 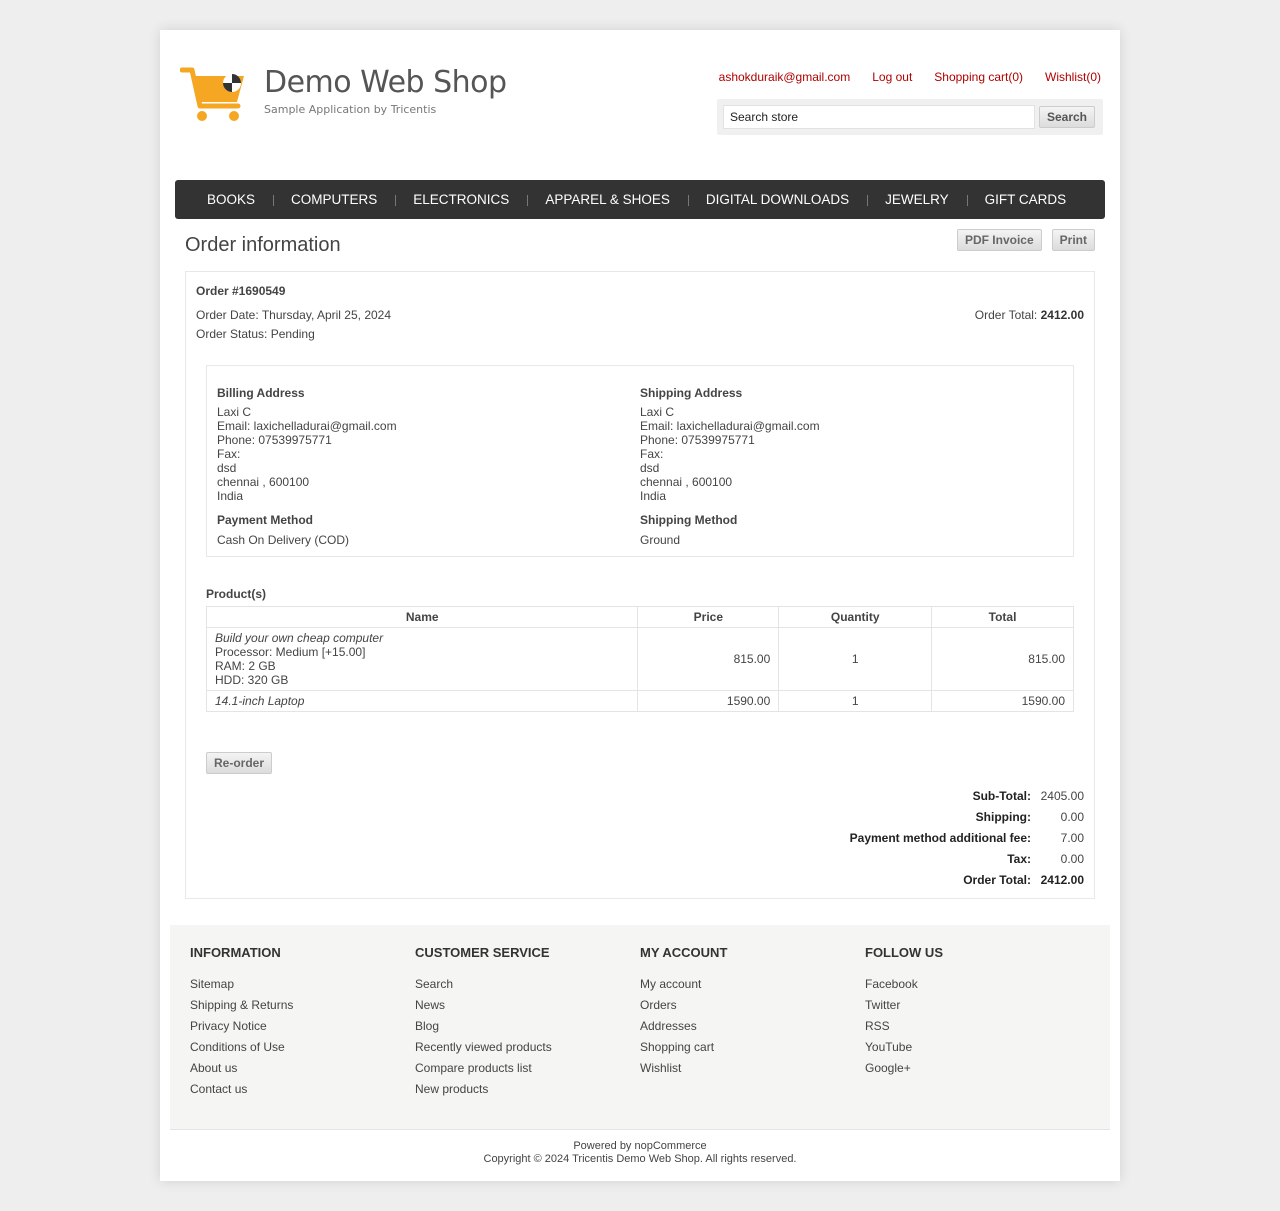 What do you see at coordinates (1002, 659) in the screenshot?
I see `product-total: 815.00` at bounding box center [1002, 659].